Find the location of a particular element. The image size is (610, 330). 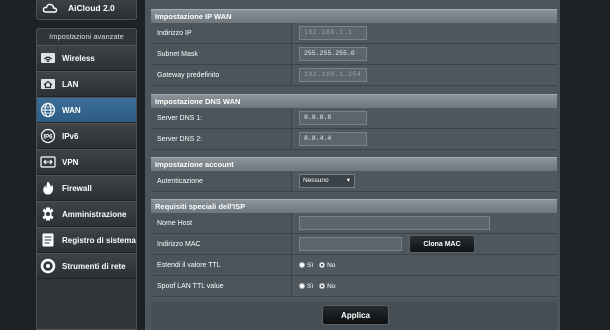

globe-icon is located at coordinates (48, 110).